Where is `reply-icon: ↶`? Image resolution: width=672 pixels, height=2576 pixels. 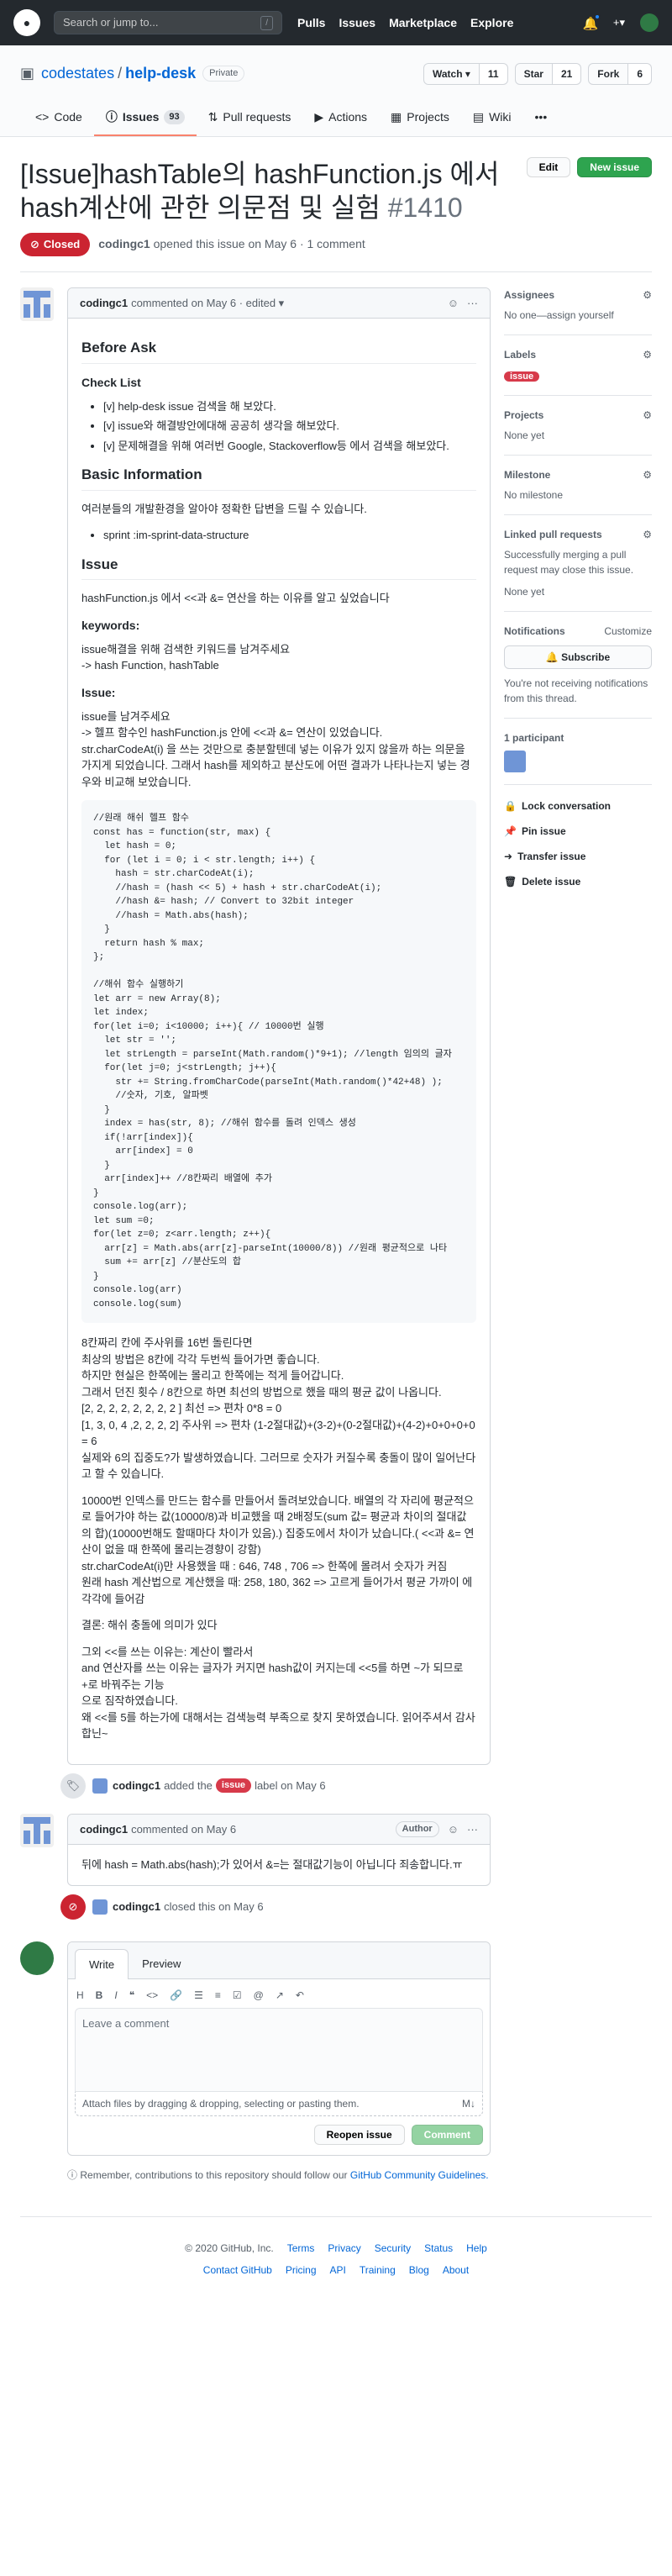
reply-icon: ↶ is located at coordinates (300, 1995).